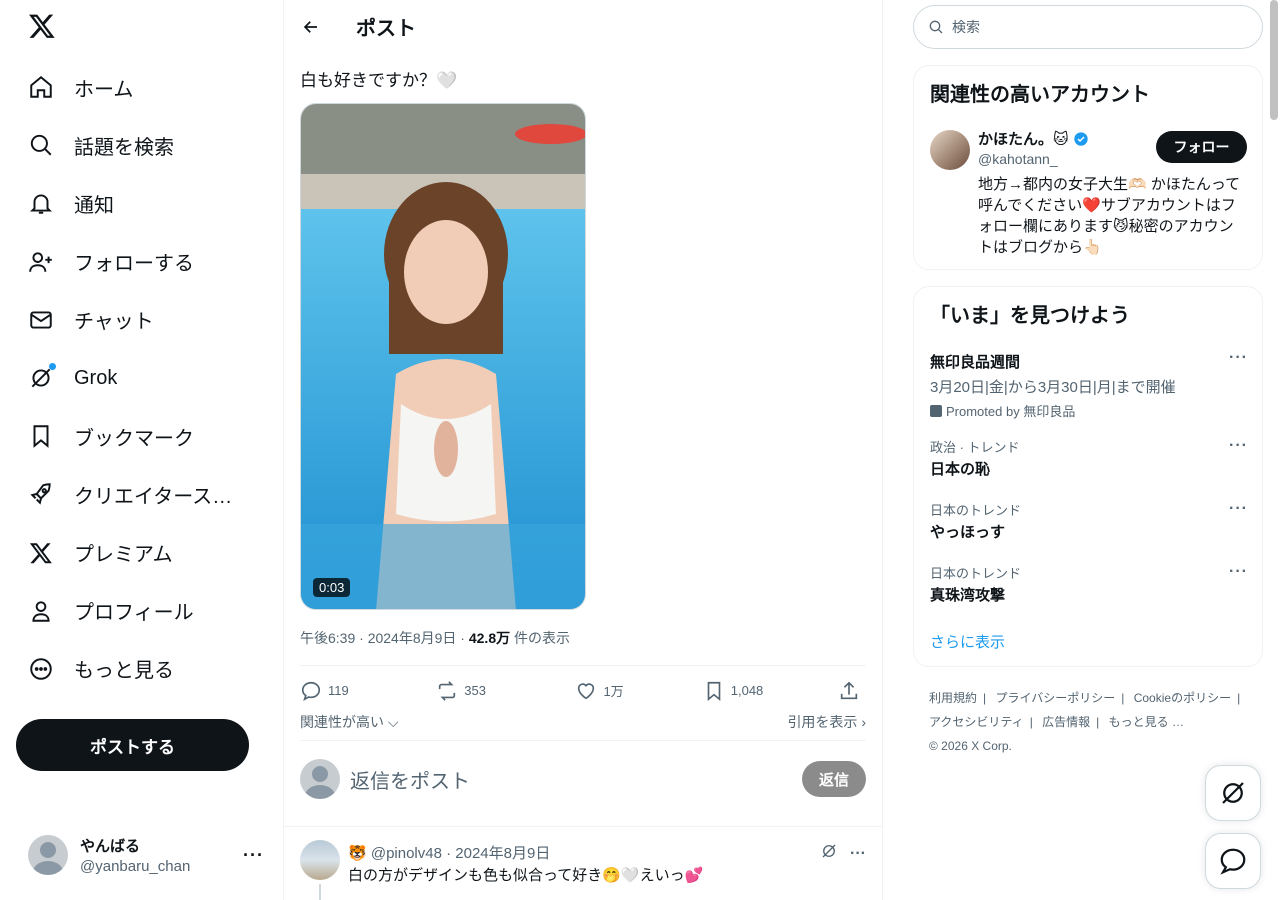 Image resolution: width=1280 pixels, height=900 pixels. What do you see at coordinates (505, 691) in the screenshot?
I see `retweet-button: 353` at bounding box center [505, 691].